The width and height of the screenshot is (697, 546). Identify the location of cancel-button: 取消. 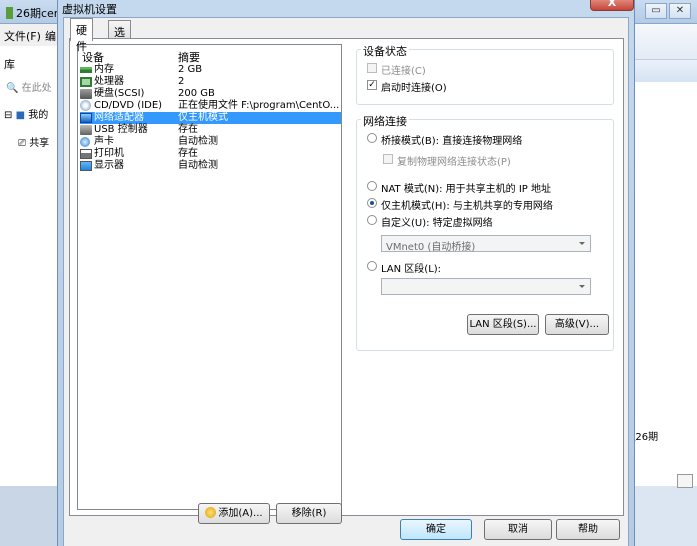
(518, 529).